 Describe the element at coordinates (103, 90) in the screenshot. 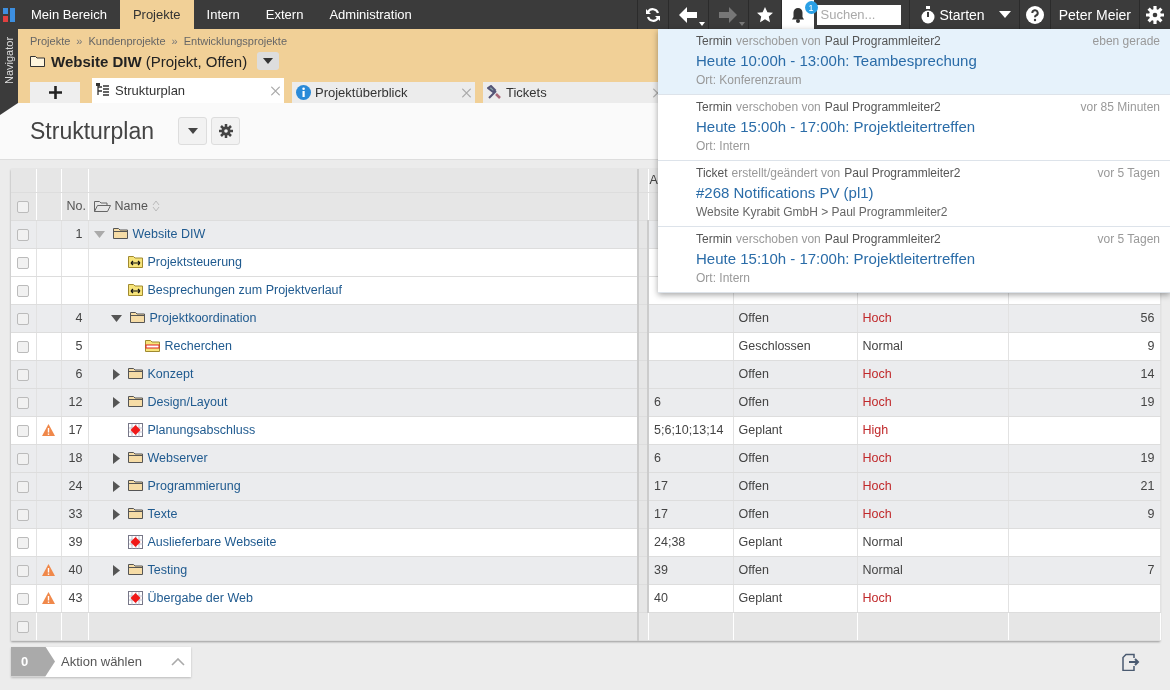

I see `tree-icon` at that location.